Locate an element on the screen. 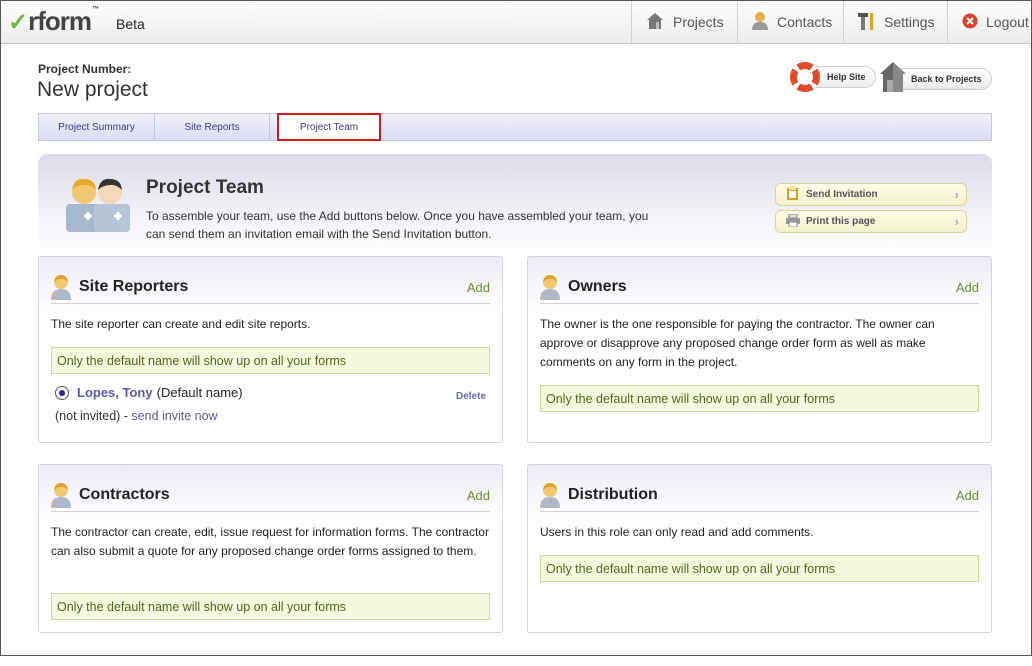 The height and width of the screenshot is (666, 1032). back-to-projects-label: Back to Projects is located at coordinates (946, 79).